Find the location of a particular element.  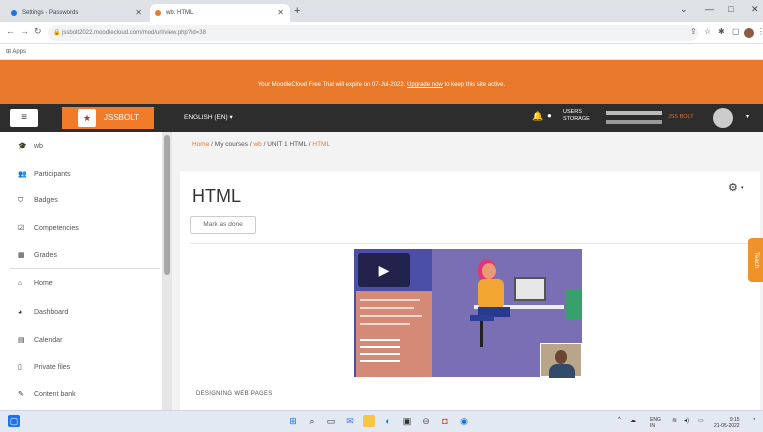

chair-leg-illustration is located at coordinates (481, 334).